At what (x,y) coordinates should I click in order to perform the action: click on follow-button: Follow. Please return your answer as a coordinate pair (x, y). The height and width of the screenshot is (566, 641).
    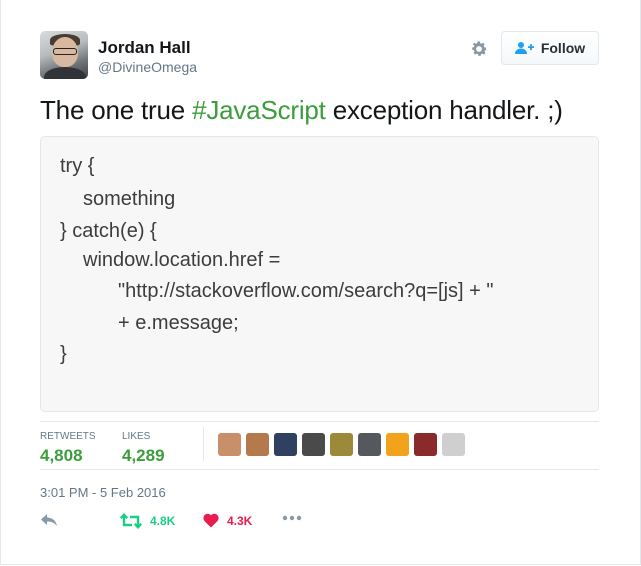
    Looking at the image, I should click on (550, 48).